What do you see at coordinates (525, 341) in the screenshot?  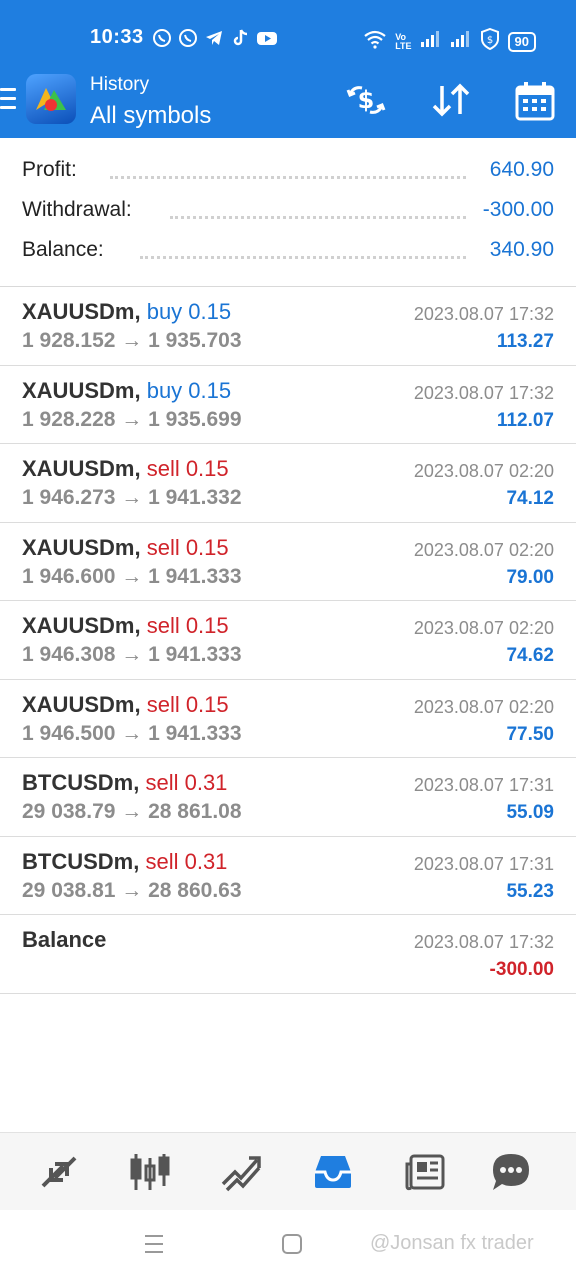 I see `deal-profit: 113.27` at bounding box center [525, 341].